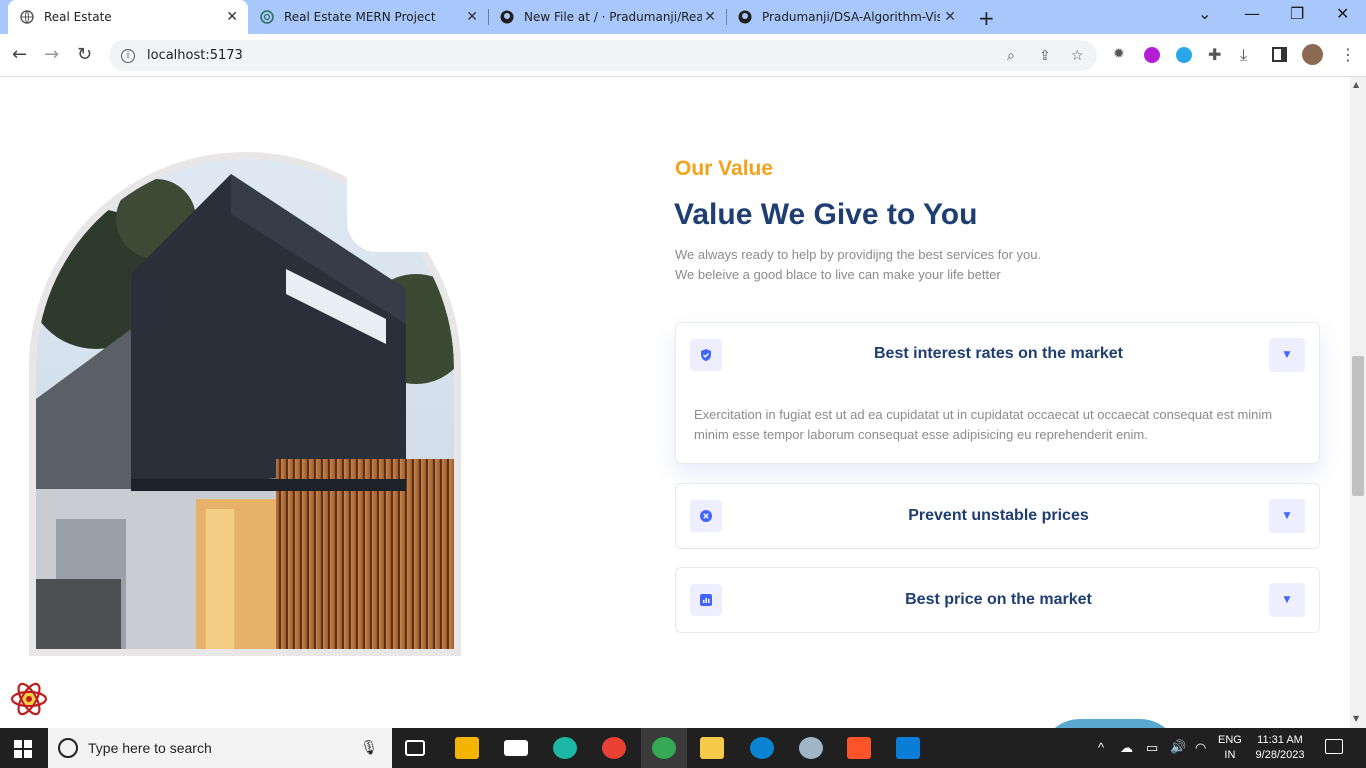 This screenshot has height=768, width=1366. Describe the element at coordinates (851, 17) in the screenshot. I see `tab-title: Pradumanji/DSA-Algorithm-Visu` at that location.